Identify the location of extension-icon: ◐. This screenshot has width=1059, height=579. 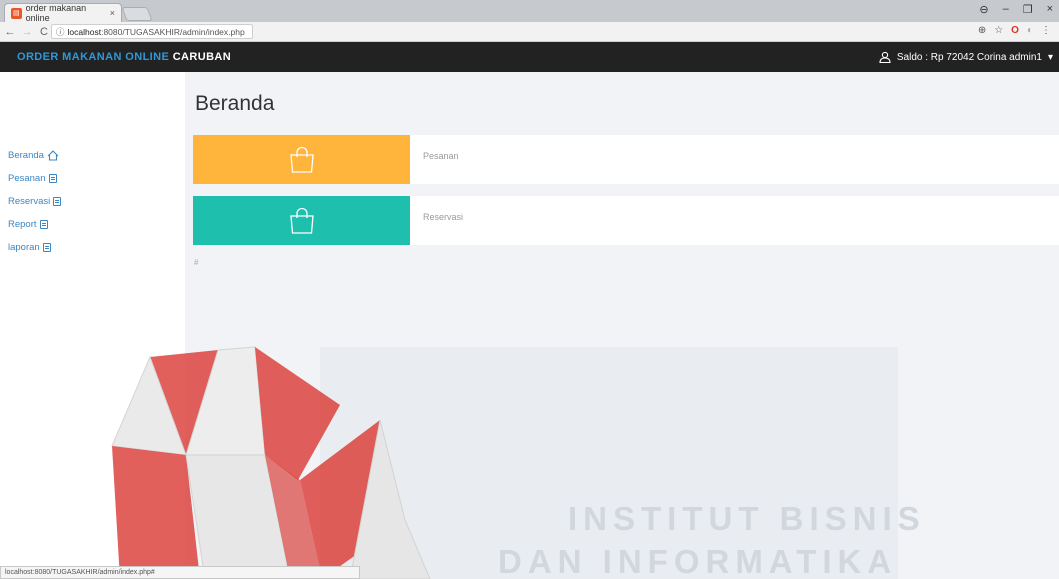
(1030, 30).